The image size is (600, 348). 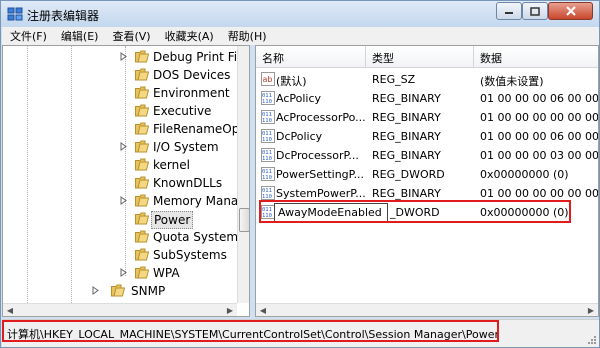 What do you see at coordinates (300, 14) in the screenshot?
I see `title-bar: 注册表编辑器` at bounding box center [300, 14].